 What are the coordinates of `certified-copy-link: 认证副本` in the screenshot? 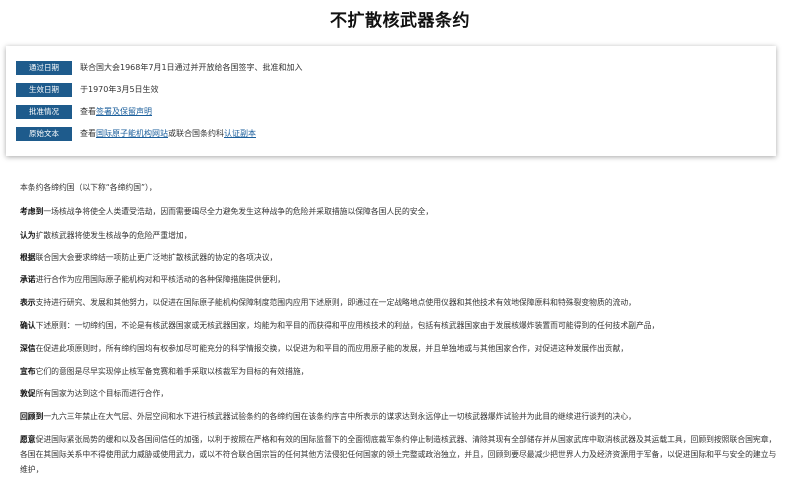 It's located at (240, 133).